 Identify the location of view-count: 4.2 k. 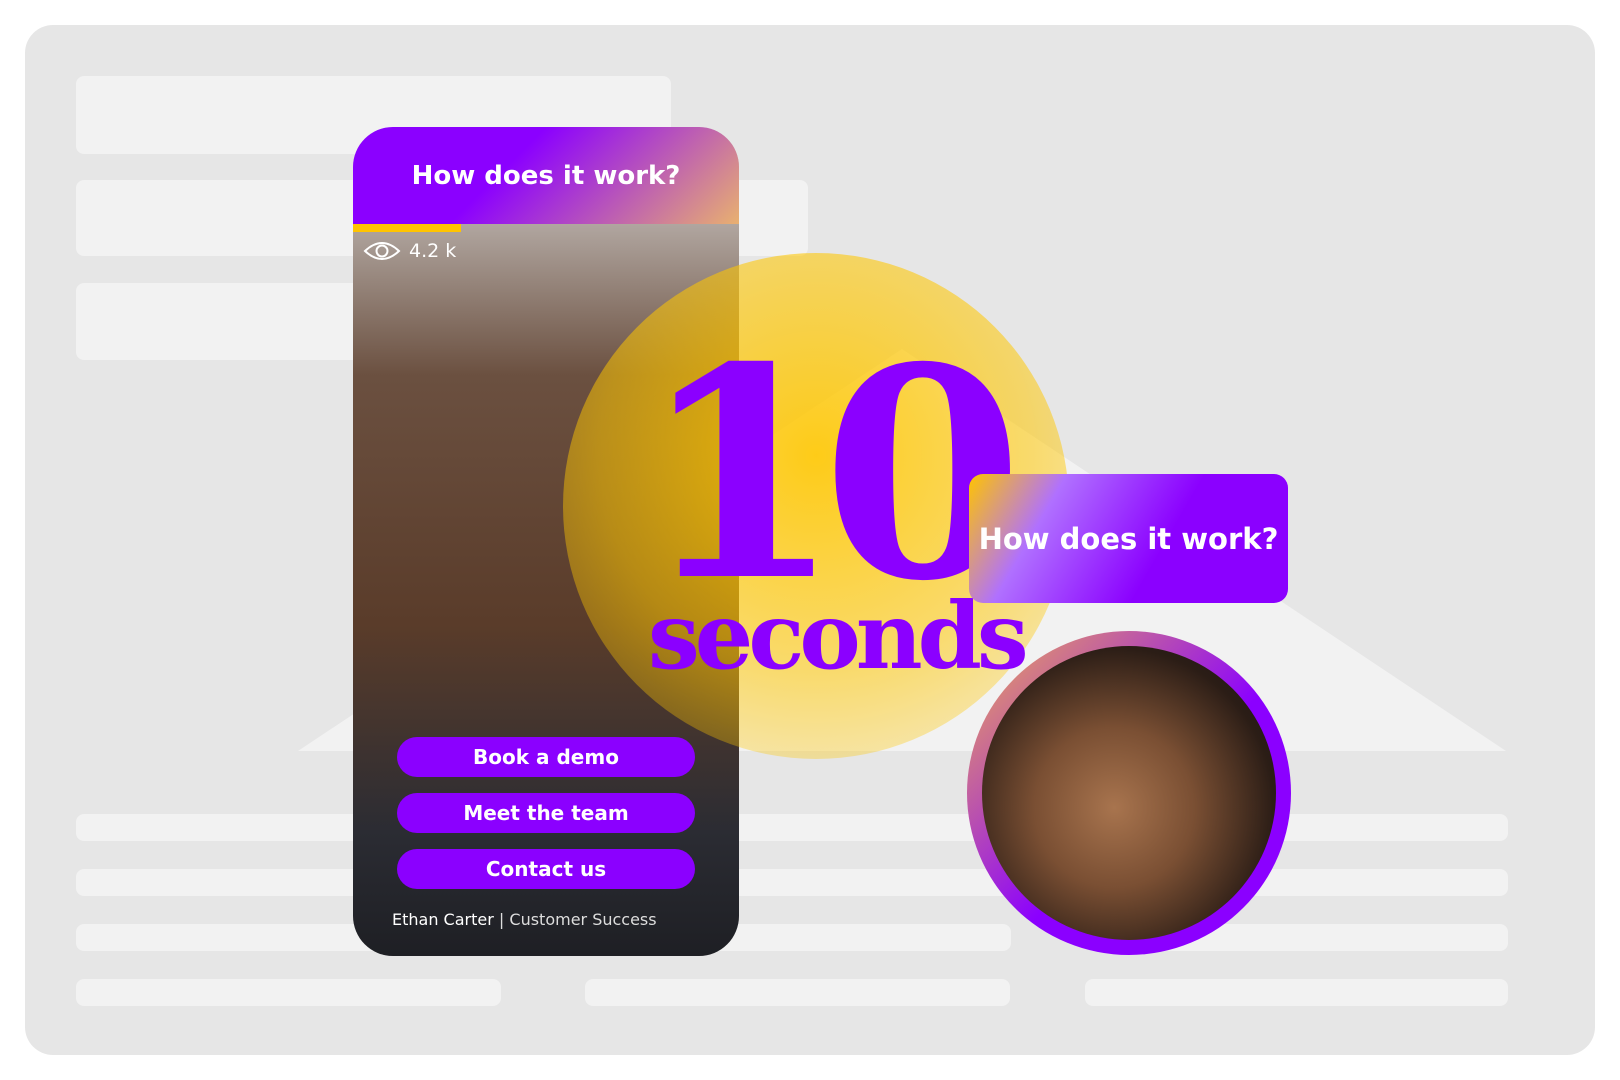
(409, 251).